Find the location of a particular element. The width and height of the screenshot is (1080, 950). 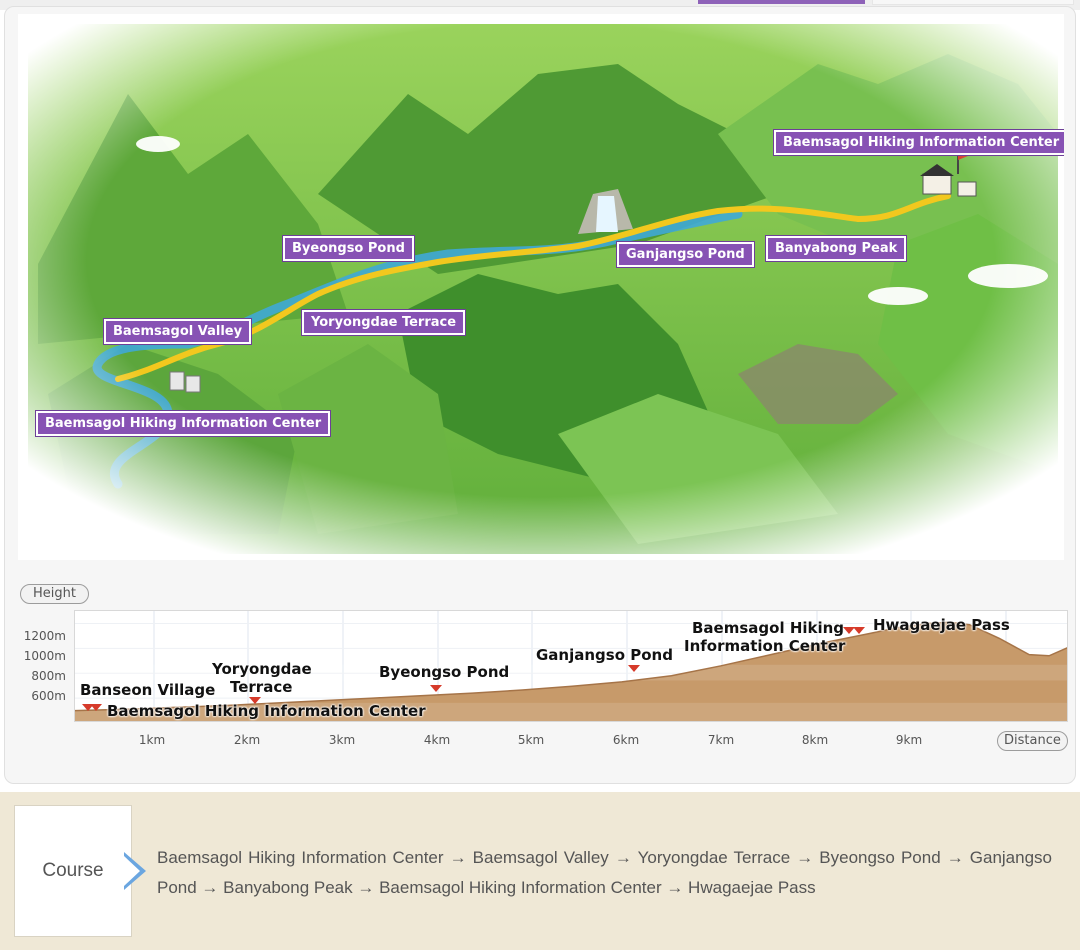

x-tick-label: 1km is located at coordinates (152, 740).